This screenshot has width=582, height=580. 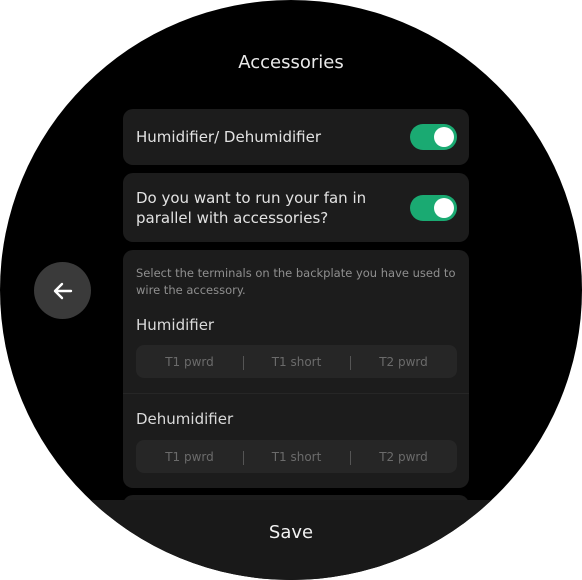 What do you see at coordinates (291, 62) in the screenshot?
I see `page-title: Accessories` at bounding box center [291, 62].